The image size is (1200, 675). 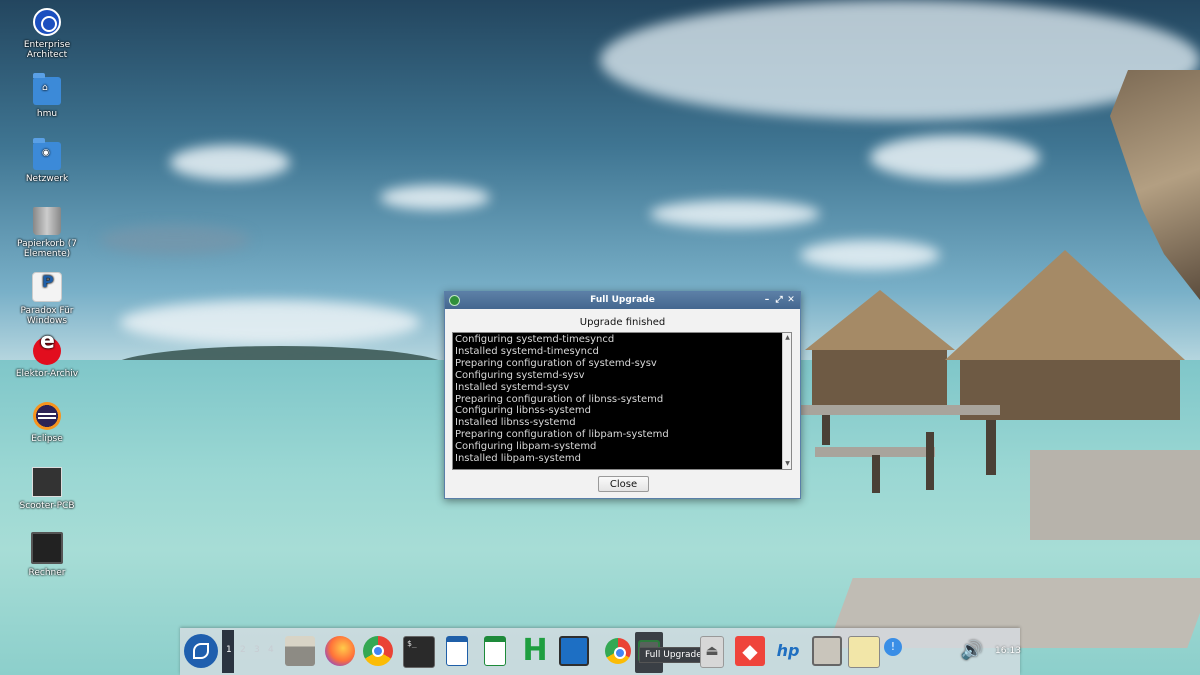 I want to click on eclipse-icon, so click(x=47, y=416).